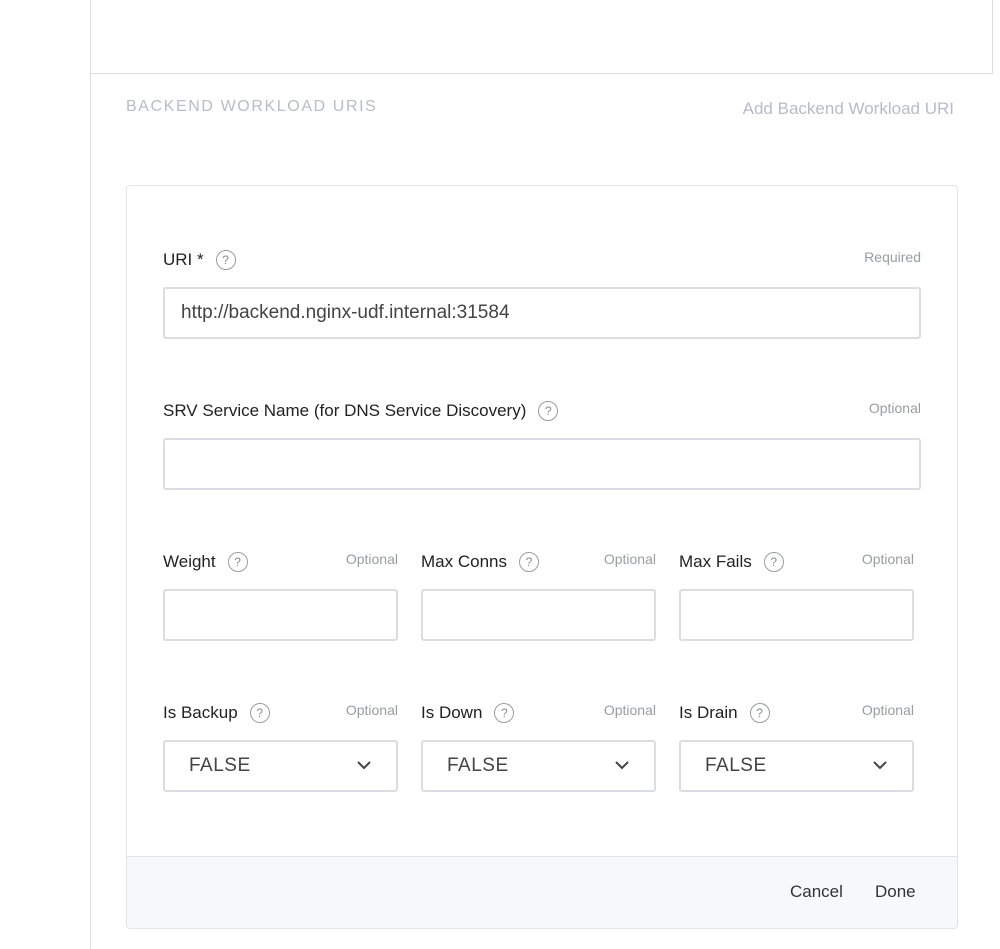 Image resolution: width=1000 pixels, height=949 pixels. Describe the element at coordinates (259, 713) in the screenshot. I see `is-backup-help-icon: ?` at that location.